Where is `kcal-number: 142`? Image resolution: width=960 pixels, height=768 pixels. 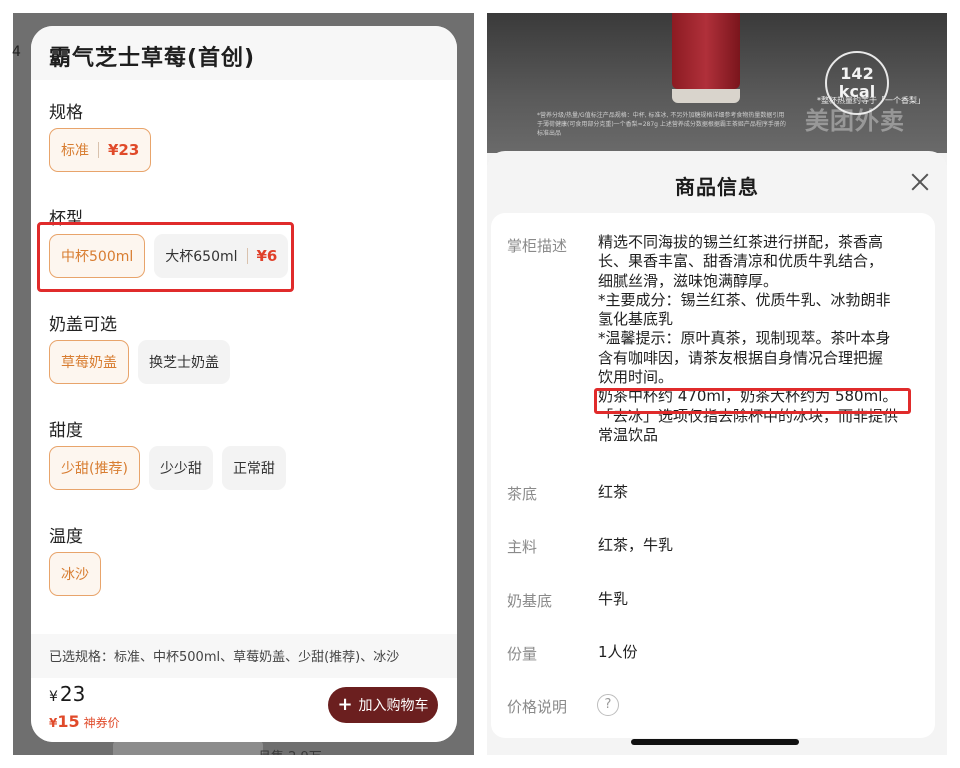 kcal-number: 142 is located at coordinates (857, 73).